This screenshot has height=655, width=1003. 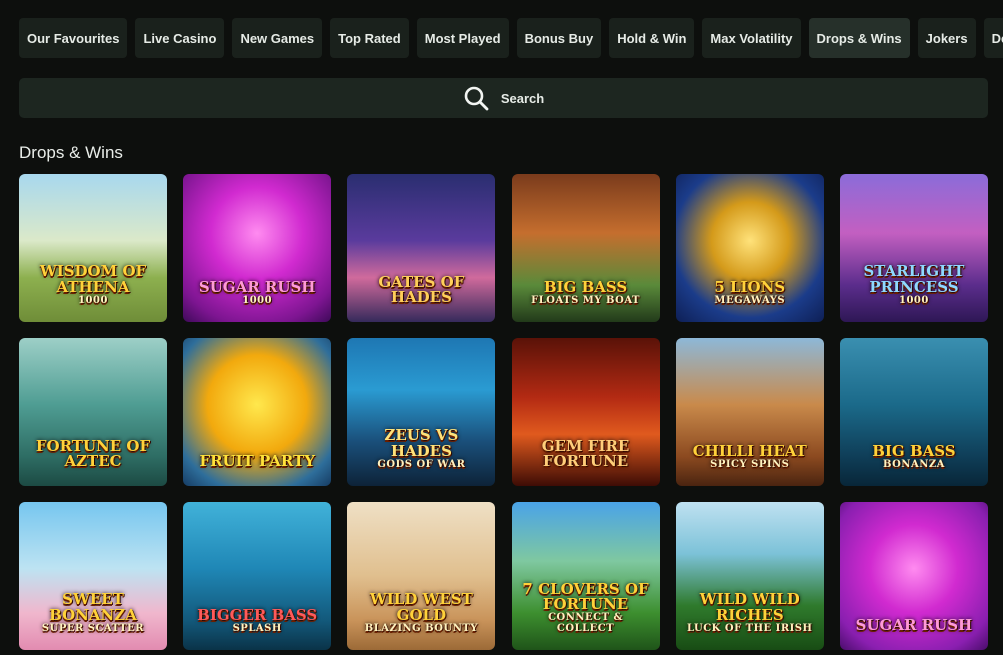 What do you see at coordinates (93, 612) in the screenshot?
I see `game-title: Sweet Bonanza Super Scatter` at bounding box center [93, 612].